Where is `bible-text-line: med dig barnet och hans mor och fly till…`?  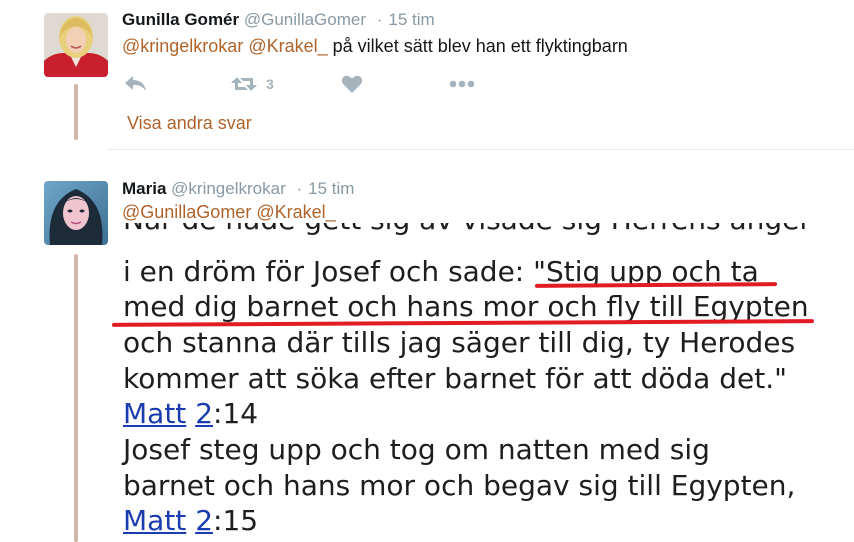 bible-text-line: med dig barnet och hans mor och fly till… is located at coordinates (466, 306).